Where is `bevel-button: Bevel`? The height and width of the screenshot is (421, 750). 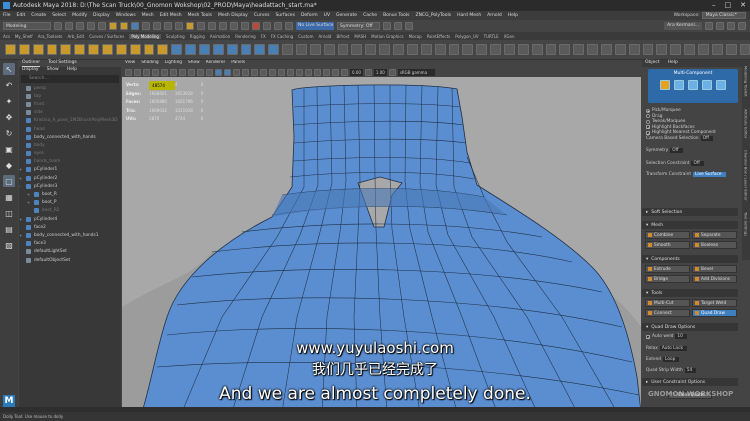
bevel-button: Bevel is located at coordinates (714, 269).